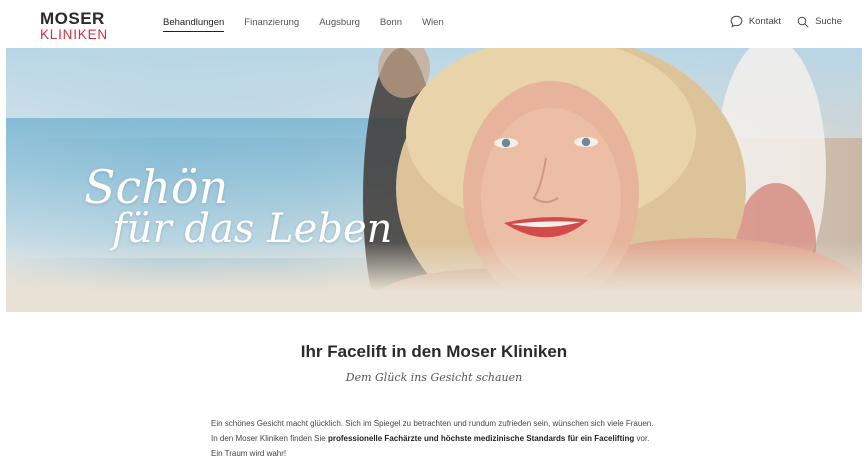 Image resolution: width=868 pixels, height=462 pixels. I want to click on nav-item-behandlungen: Behandlungen, so click(194, 24).